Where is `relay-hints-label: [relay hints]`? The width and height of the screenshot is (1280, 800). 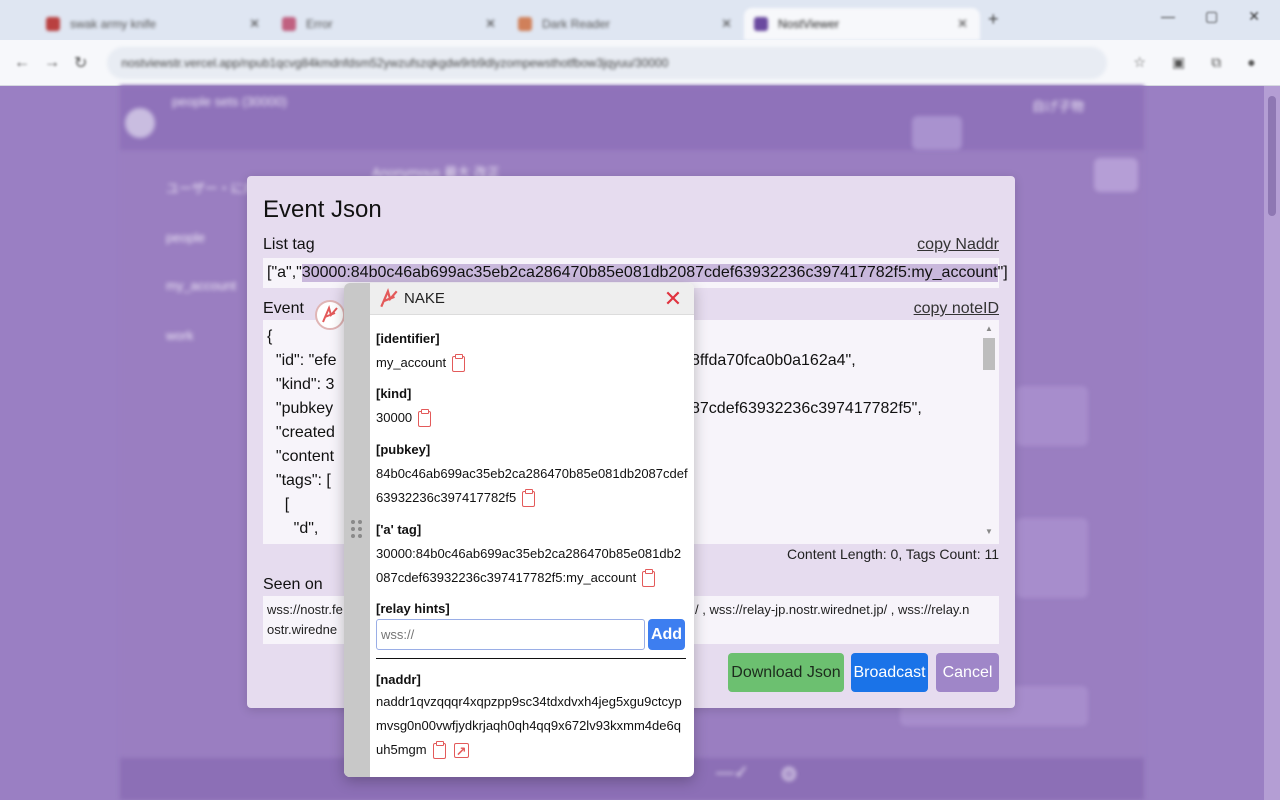
relay-hints-label: [relay hints] is located at coordinates (413, 608).